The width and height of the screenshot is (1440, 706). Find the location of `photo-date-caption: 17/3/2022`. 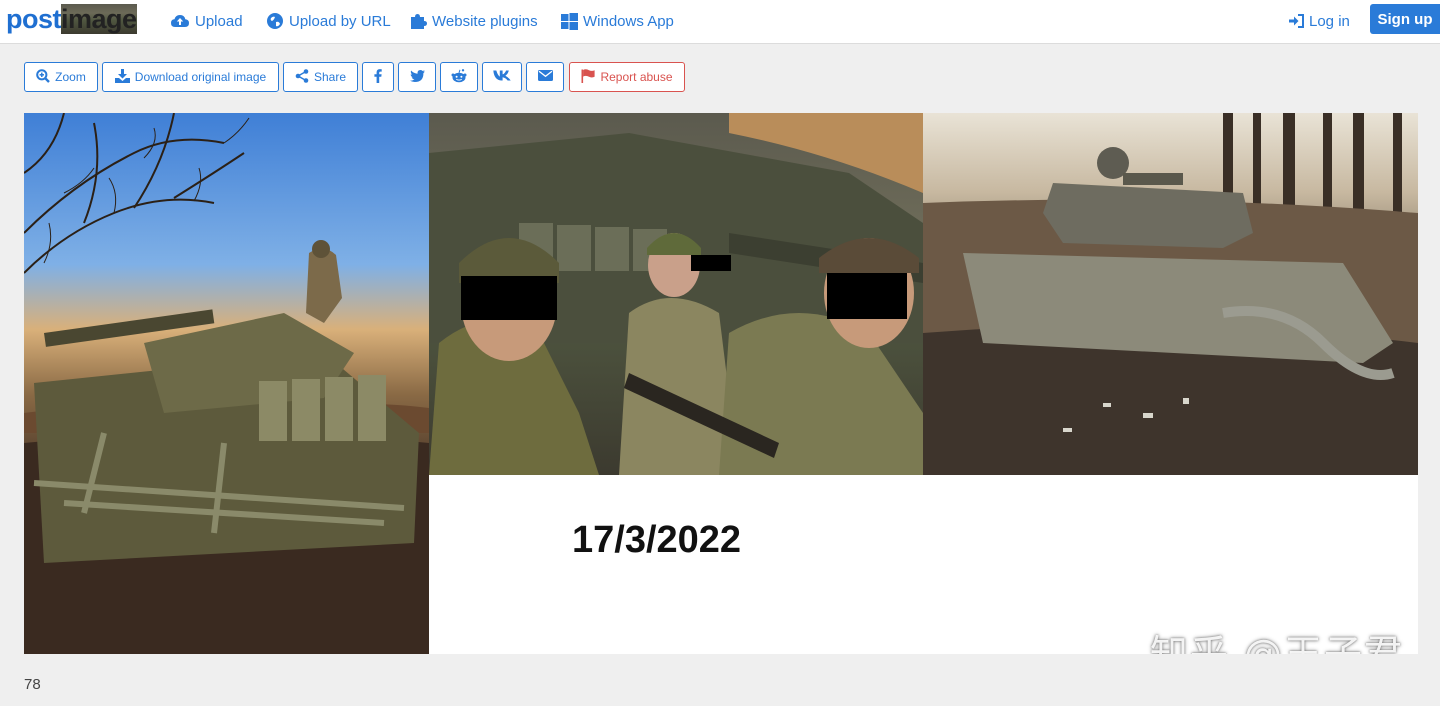

photo-date-caption: 17/3/2022 is located at coordinates (657, 540).